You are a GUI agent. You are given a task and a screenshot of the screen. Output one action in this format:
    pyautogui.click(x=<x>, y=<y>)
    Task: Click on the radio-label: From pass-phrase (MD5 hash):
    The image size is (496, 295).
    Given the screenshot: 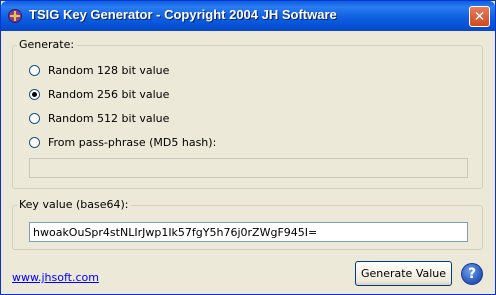 What is the action you would take?
    pyautogui.click(x=132, y=142)
    